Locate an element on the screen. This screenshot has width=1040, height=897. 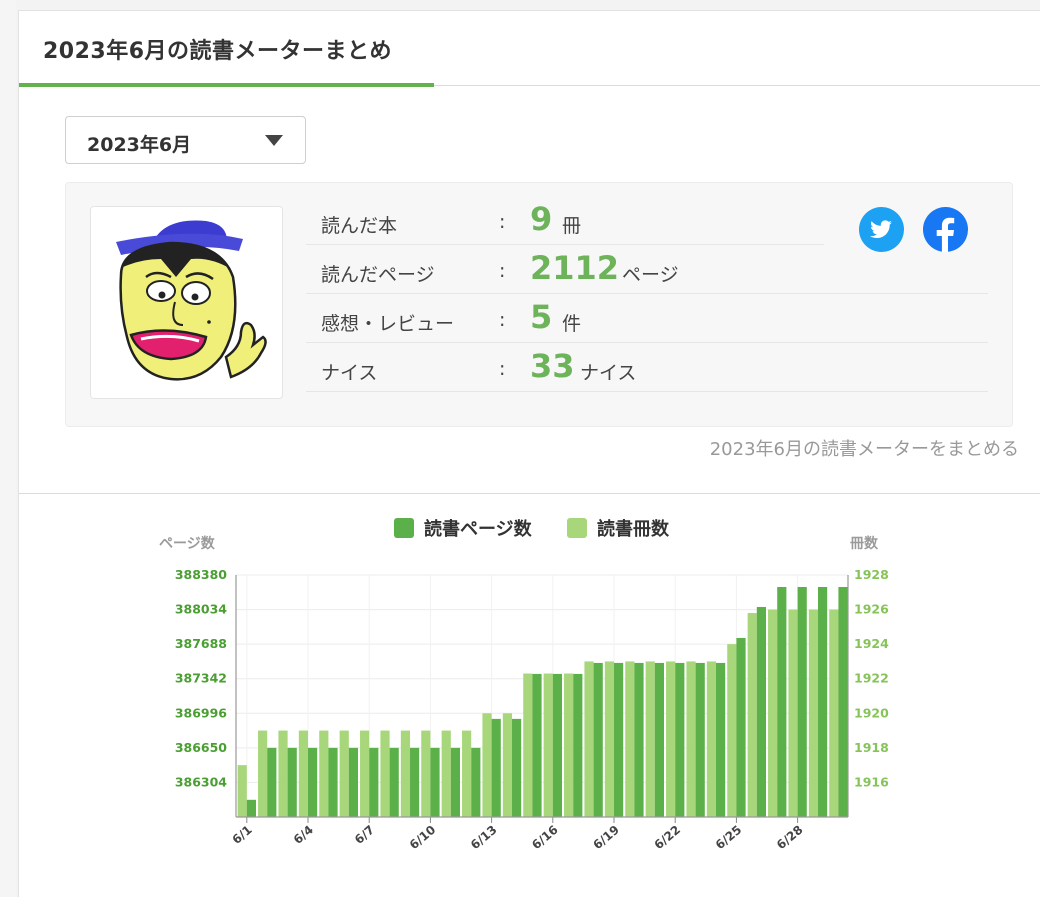
y-left-tick-label: 388380 is located at coordinates (201, 574).